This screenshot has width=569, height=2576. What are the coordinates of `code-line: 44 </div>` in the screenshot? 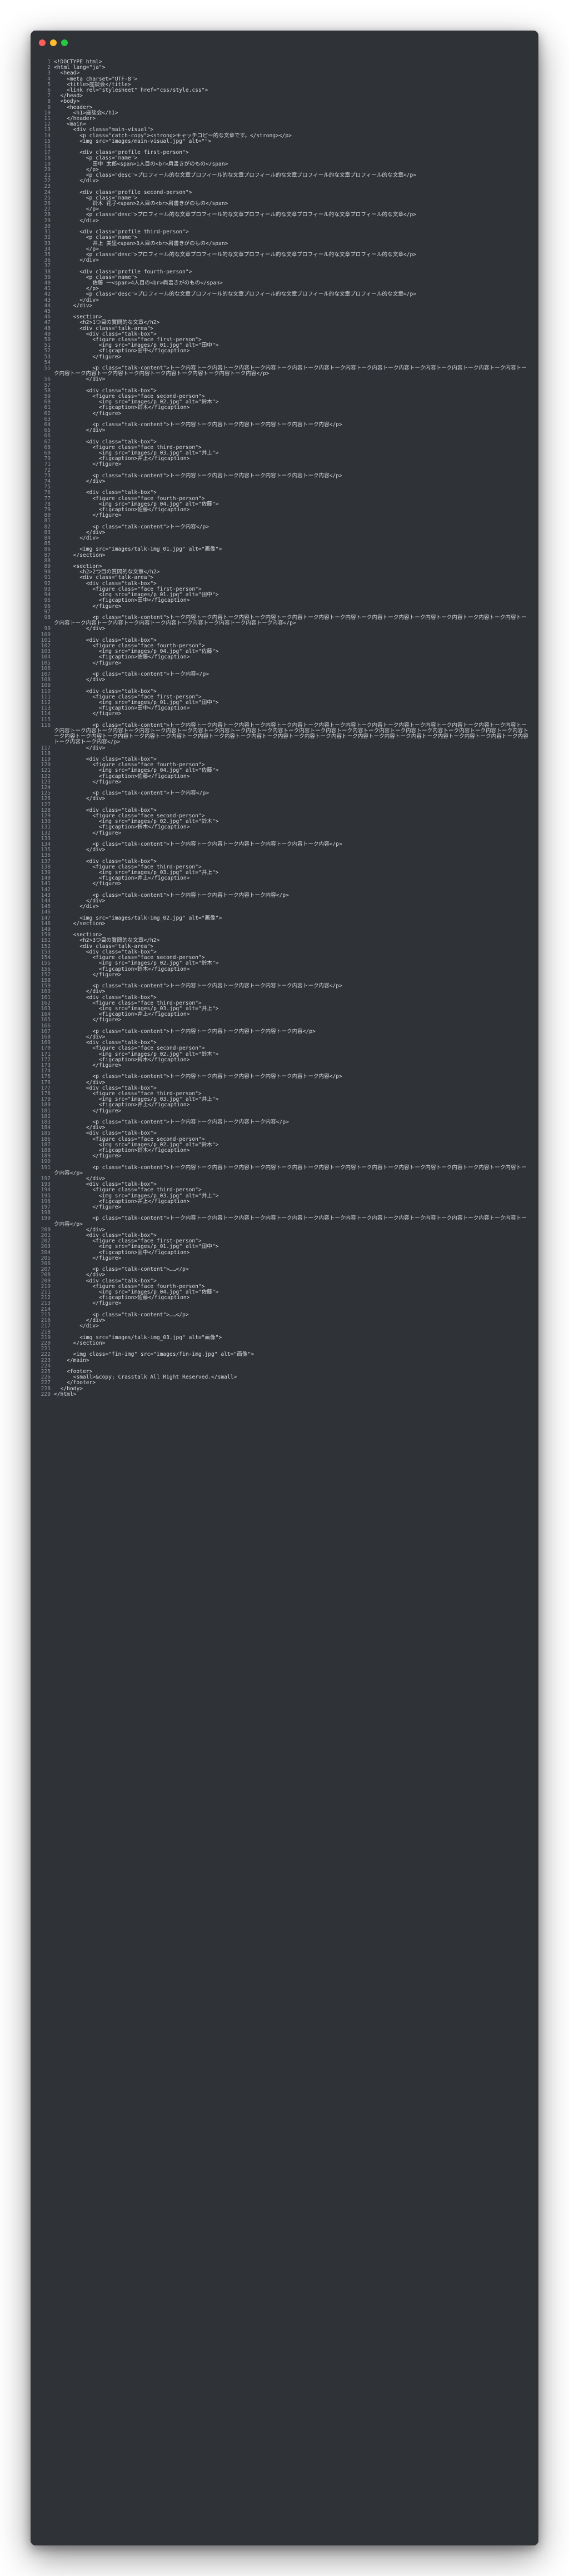 It's located at (284, 306).